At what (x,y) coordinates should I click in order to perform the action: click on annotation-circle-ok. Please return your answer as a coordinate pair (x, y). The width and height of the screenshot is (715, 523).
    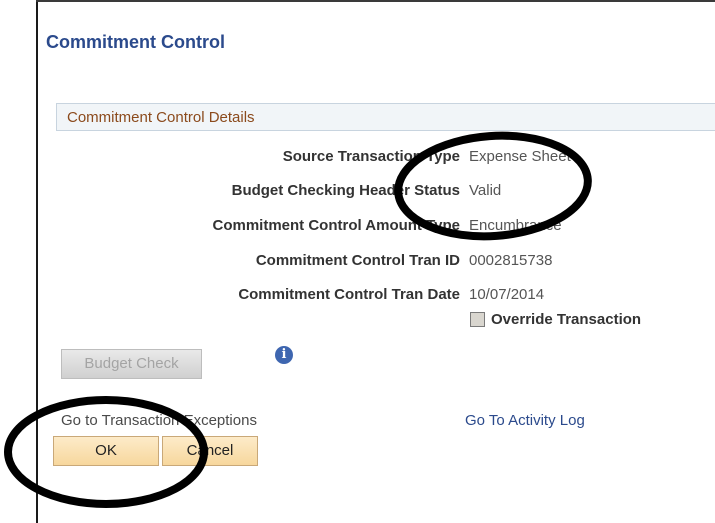
    Looking at the image, I should click on (106, 452).